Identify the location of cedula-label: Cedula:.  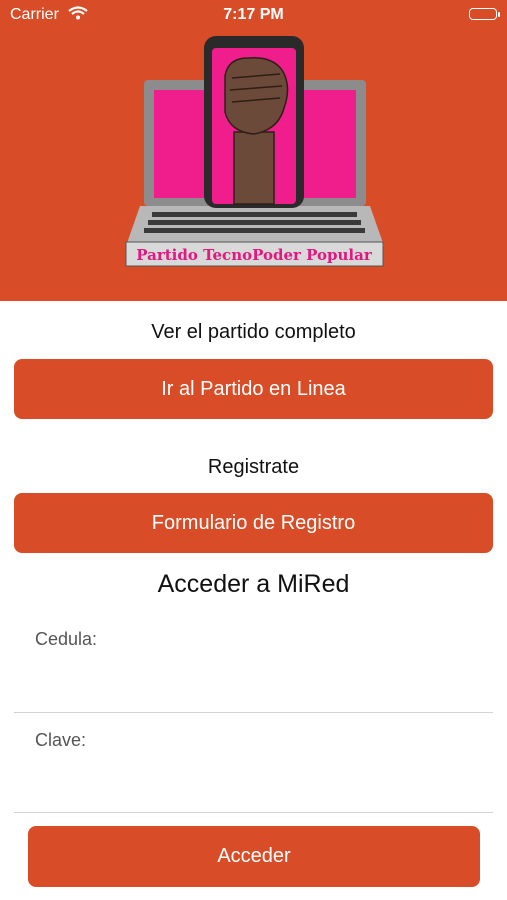
(66, 639).